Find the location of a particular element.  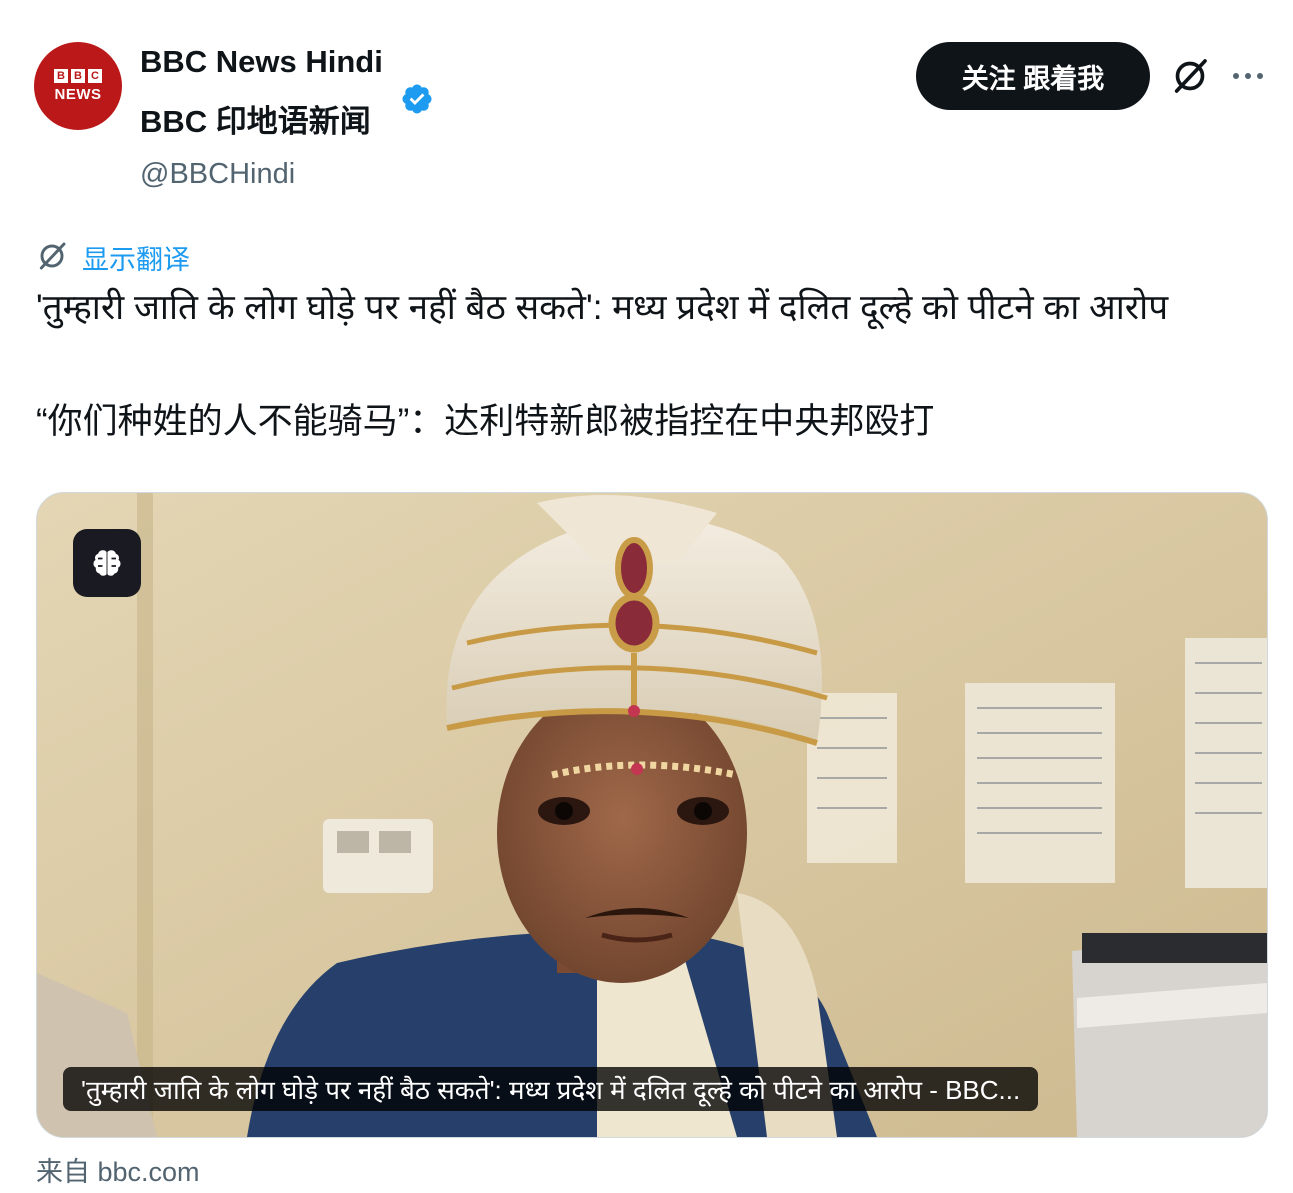

tweet-text-translated: “你们种姓的人不能骑马”：达利特新郎被指控在中央邦殴打 is located at coordinates (485, 421).